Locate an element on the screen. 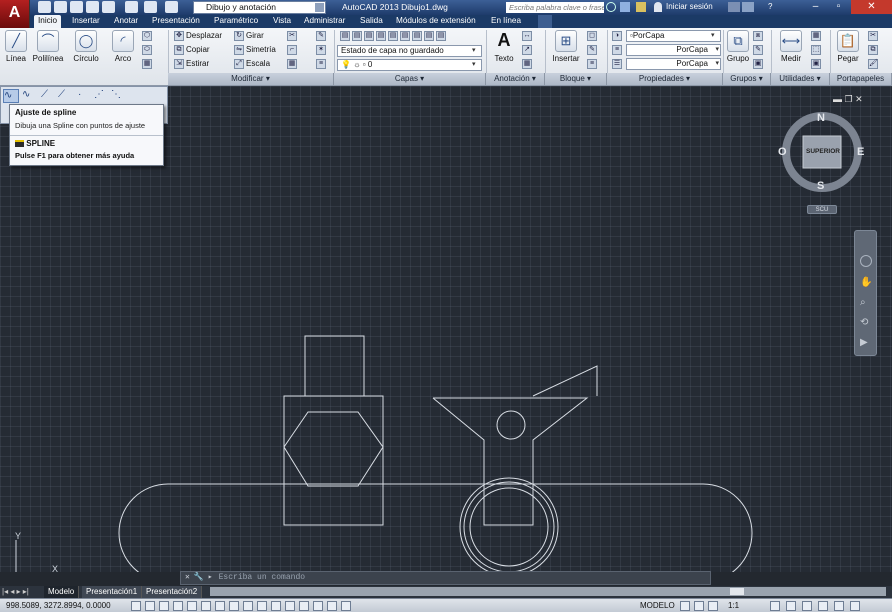 This screenshot has width=892, height=612. tab-en-linea: En línea is located at coordinates (506, 21).